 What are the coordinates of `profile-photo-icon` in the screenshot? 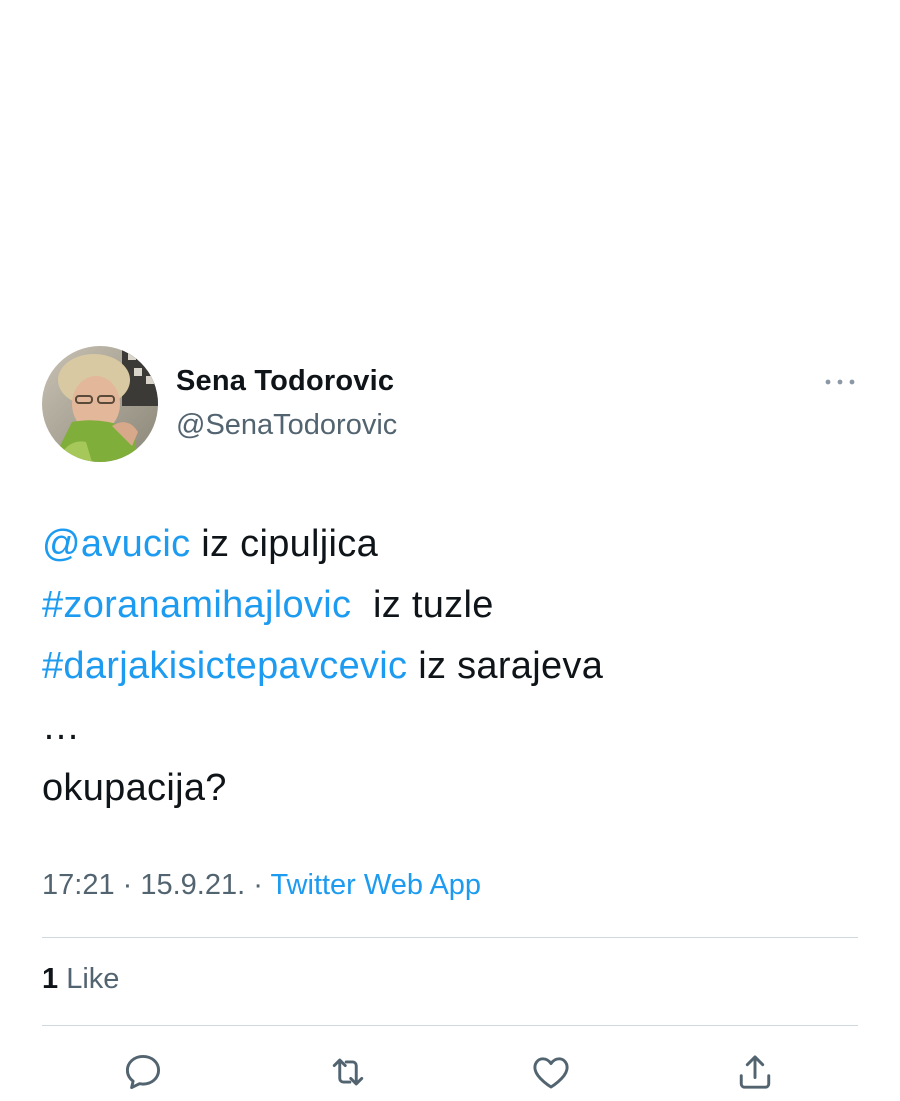 It's located at (100, 404).